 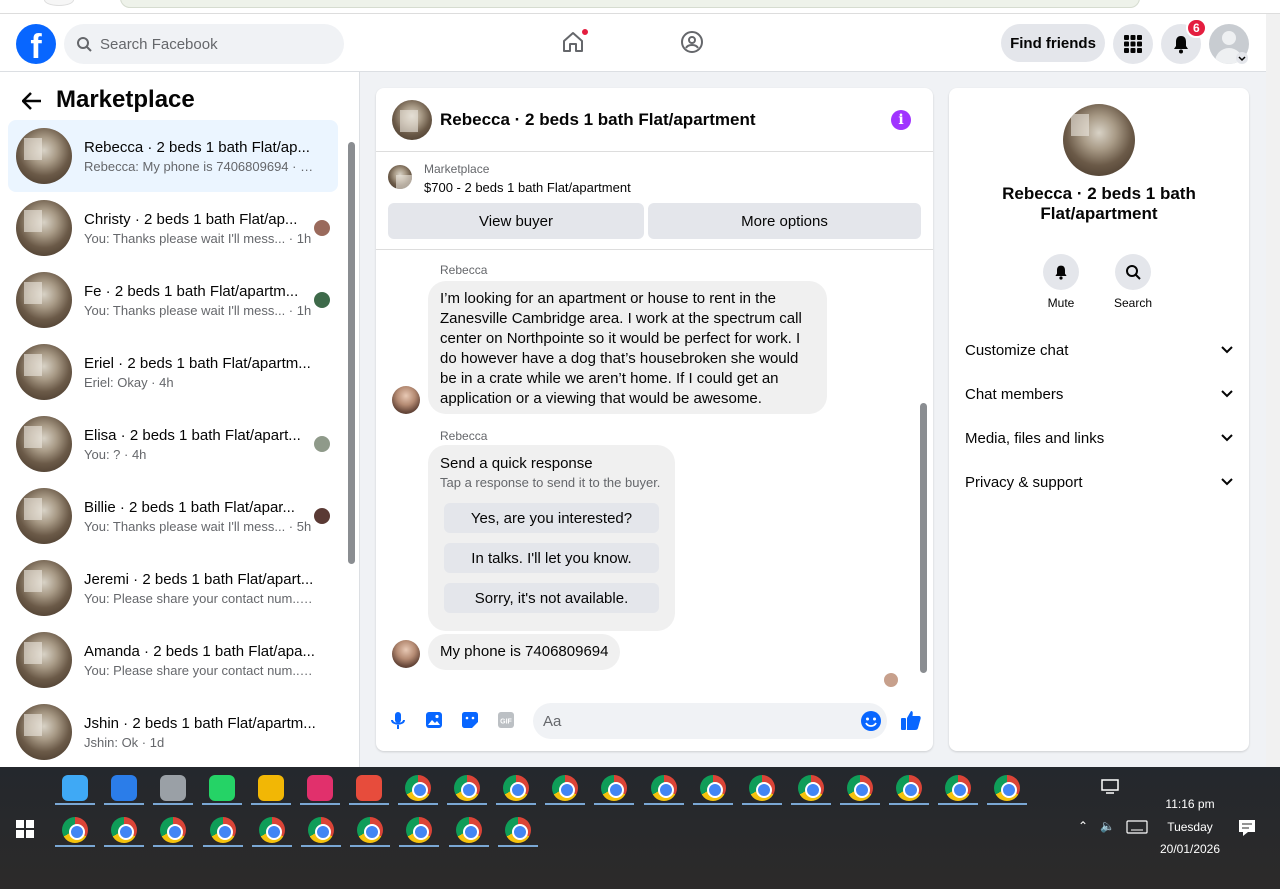 I want to click on search-action: Search, so click(x=1133, y=282).